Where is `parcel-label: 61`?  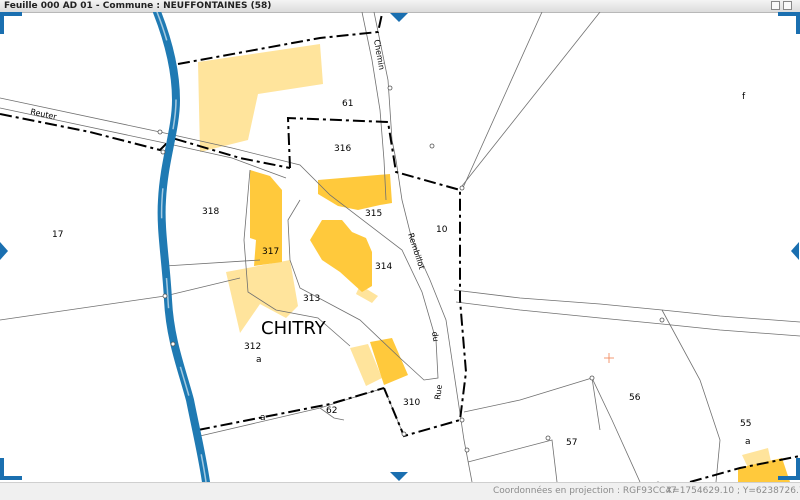
parcel-label: 61 is located at coordinates (347, 104).